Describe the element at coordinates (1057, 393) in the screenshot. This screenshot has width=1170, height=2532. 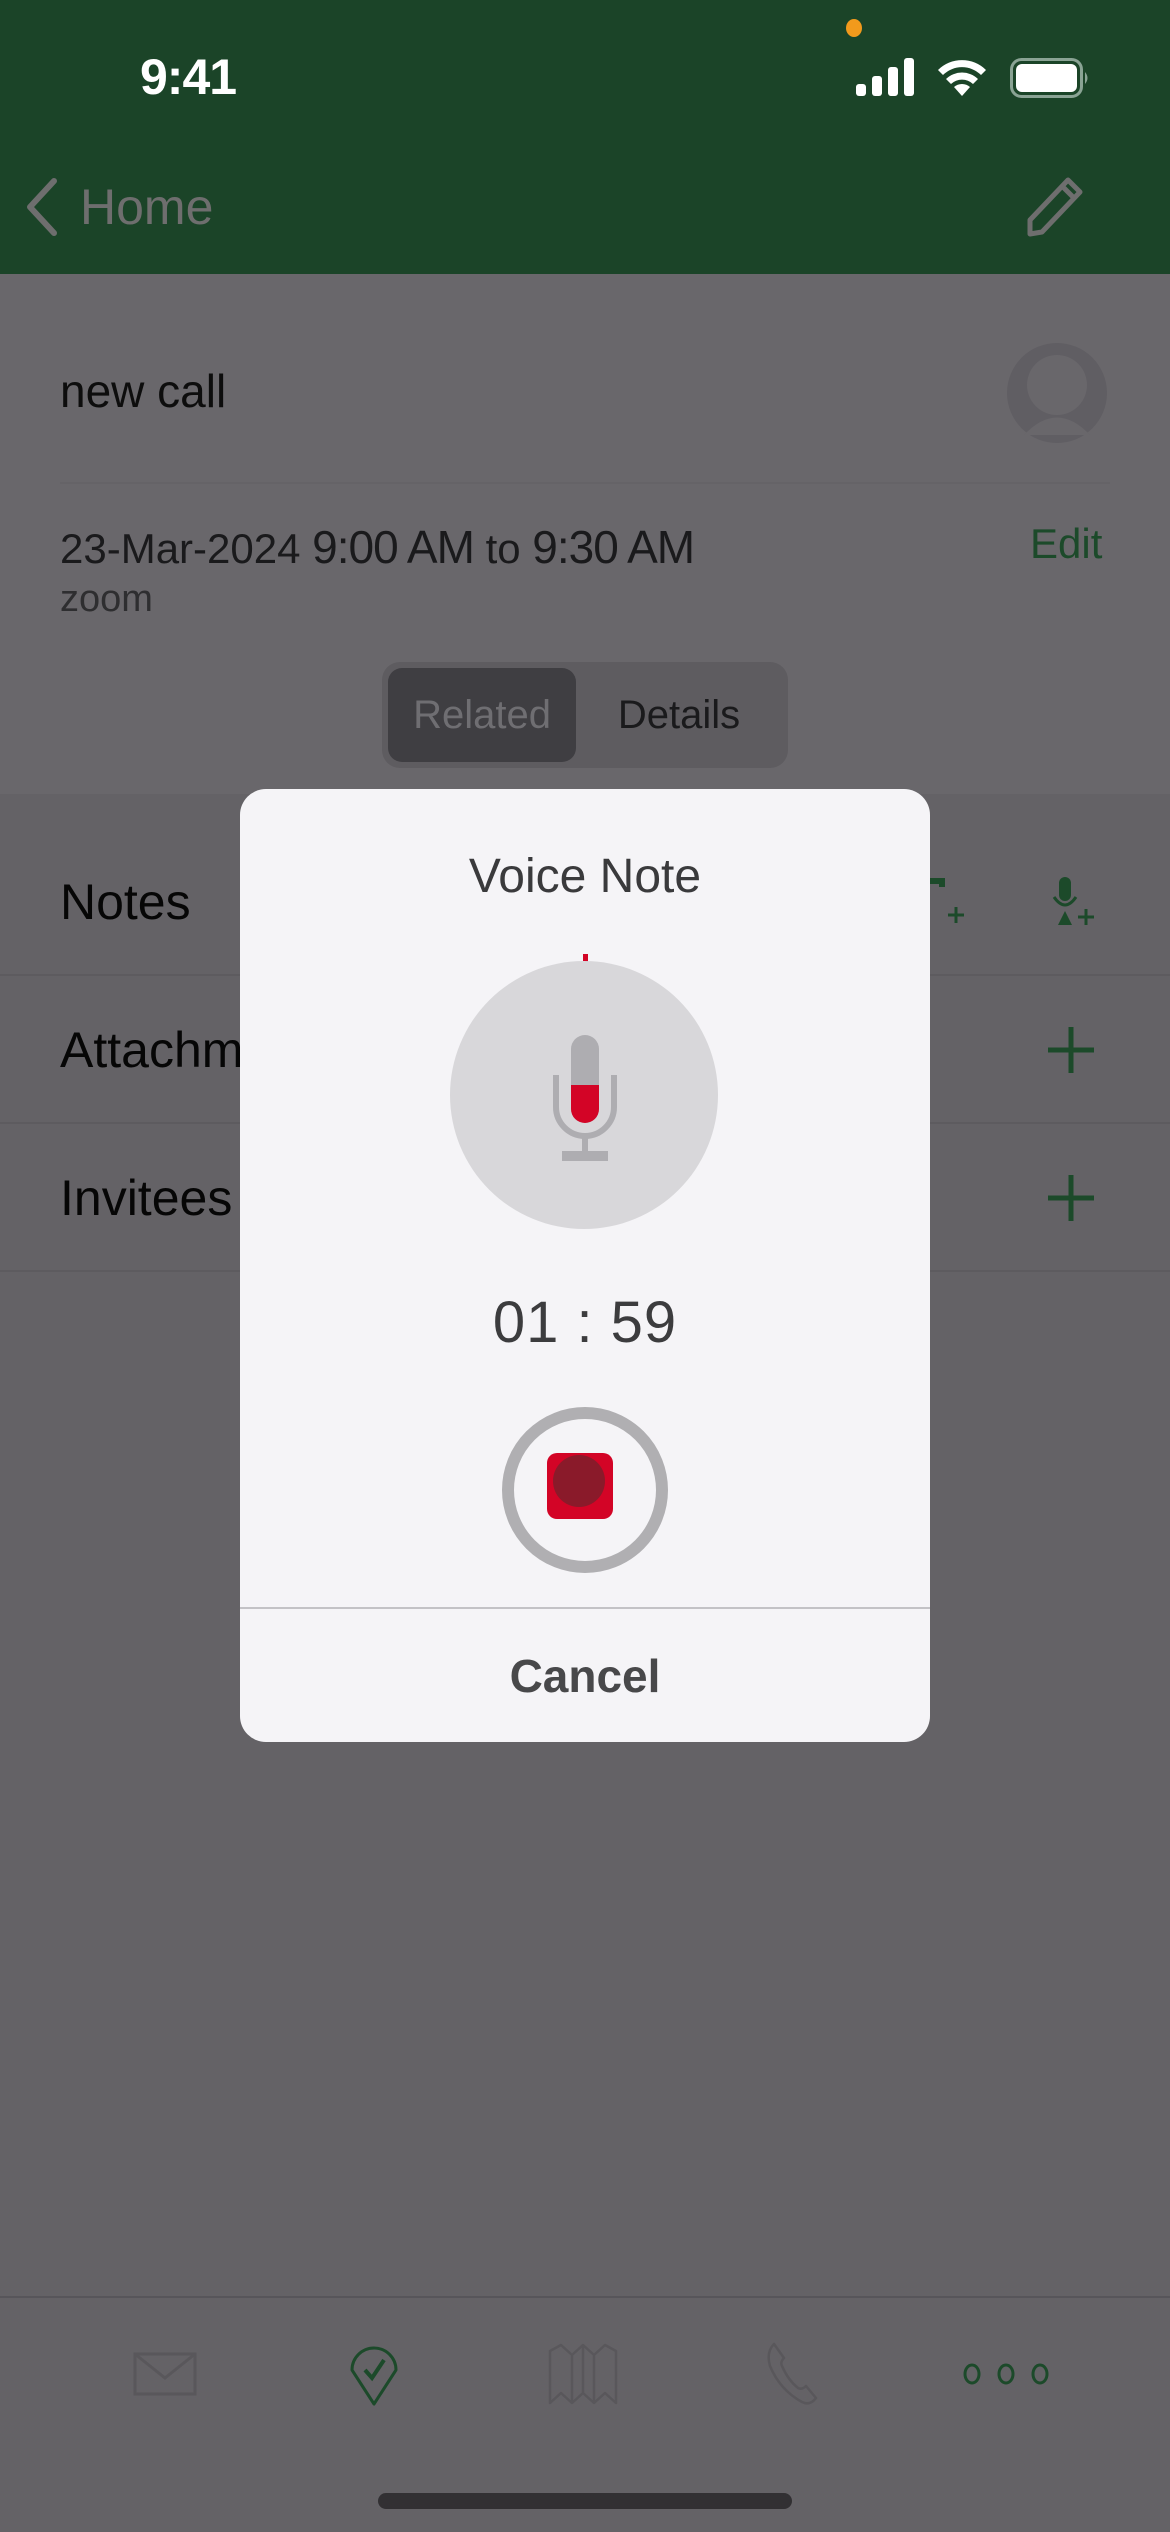
I see `avatar-placeholder-icon` at that location.